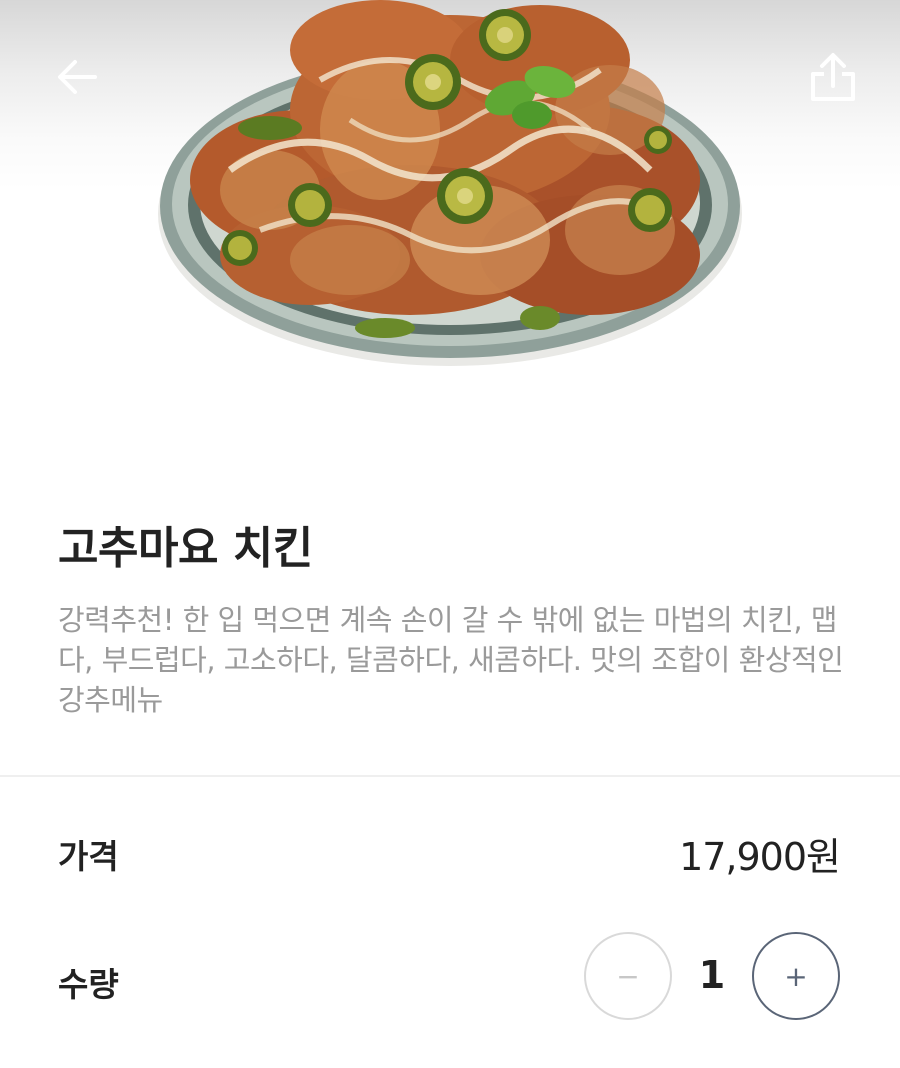  I want to click on product-title: 고추마요 치킨, so click(185, 548).